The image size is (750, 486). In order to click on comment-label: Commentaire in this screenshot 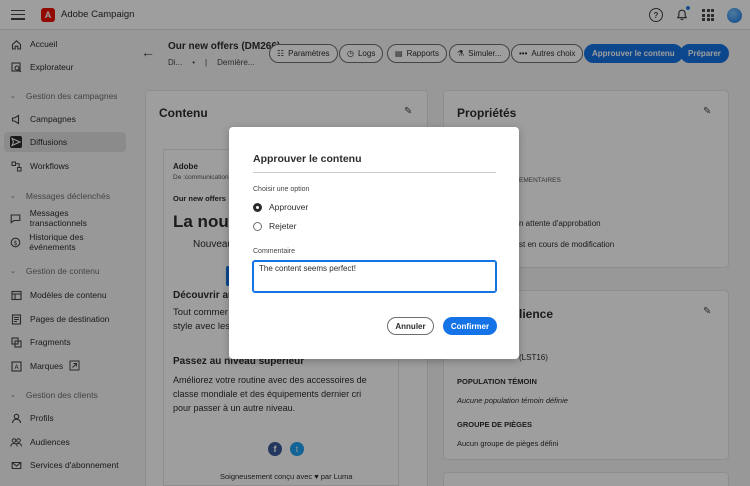, I will do `click(274, 251)`.